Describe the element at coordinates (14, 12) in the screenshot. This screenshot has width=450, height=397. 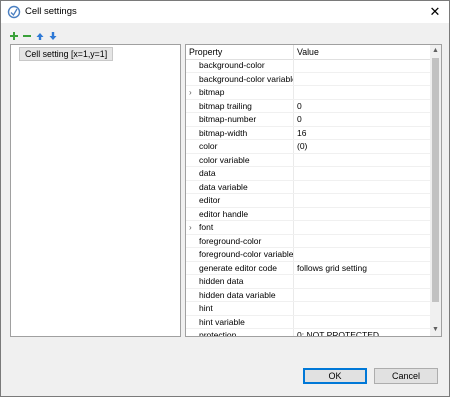
I see `app-icon` at that location.